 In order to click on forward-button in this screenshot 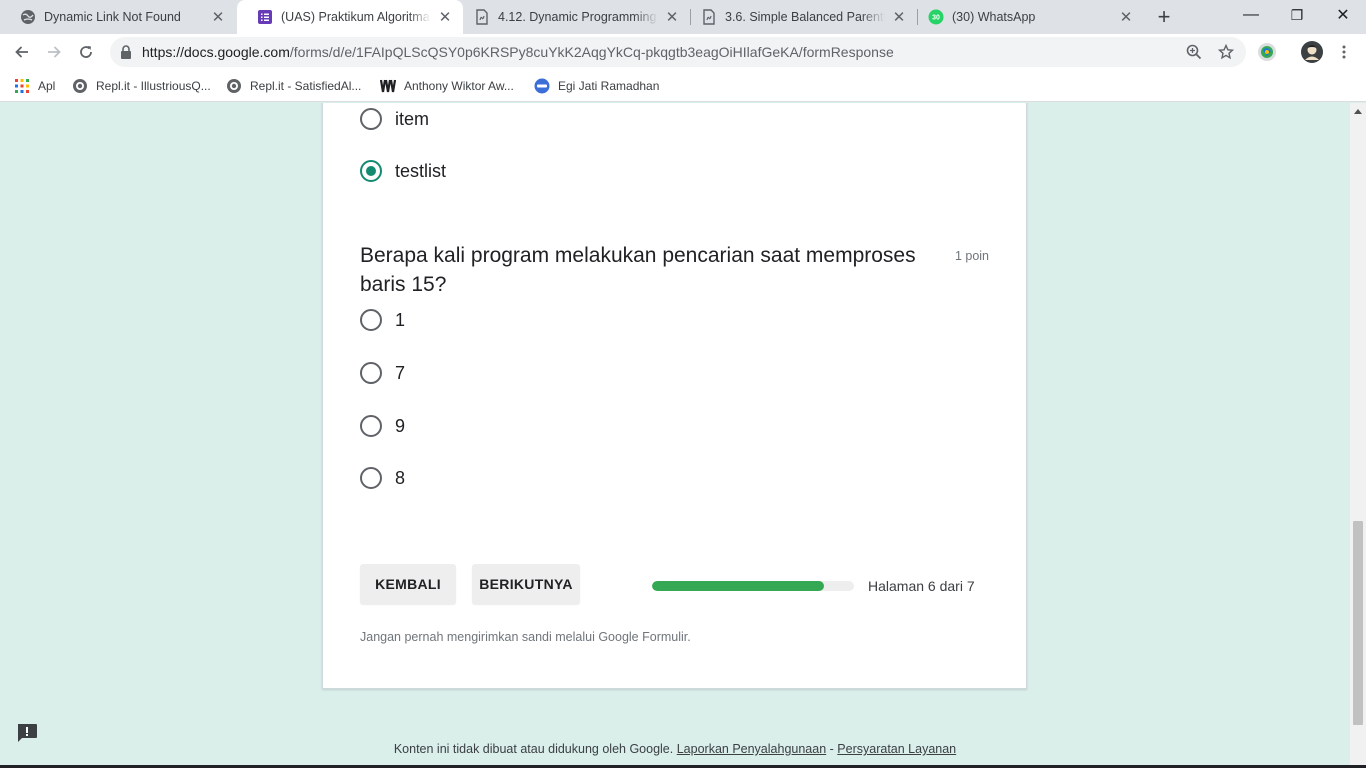, I will do `click(54, 52)`.